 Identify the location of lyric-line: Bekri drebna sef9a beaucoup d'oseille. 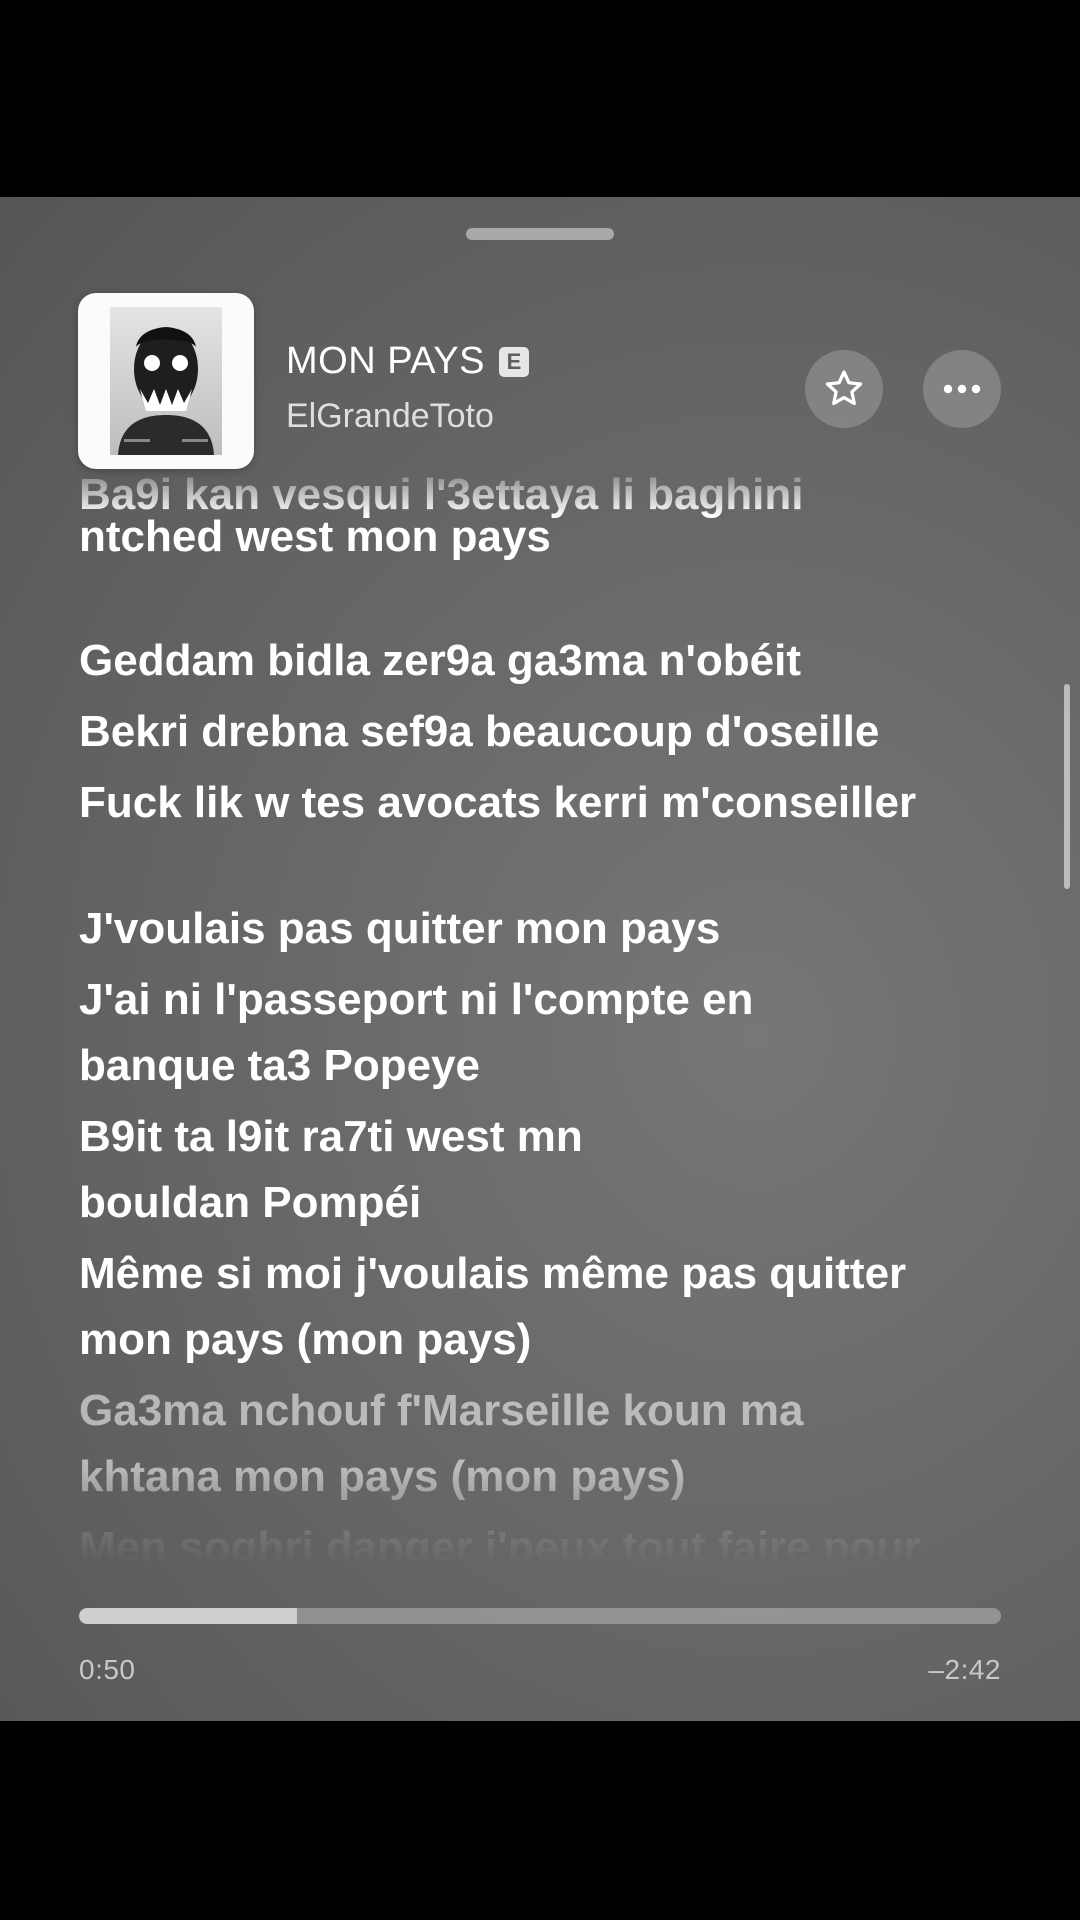
(549, 732).